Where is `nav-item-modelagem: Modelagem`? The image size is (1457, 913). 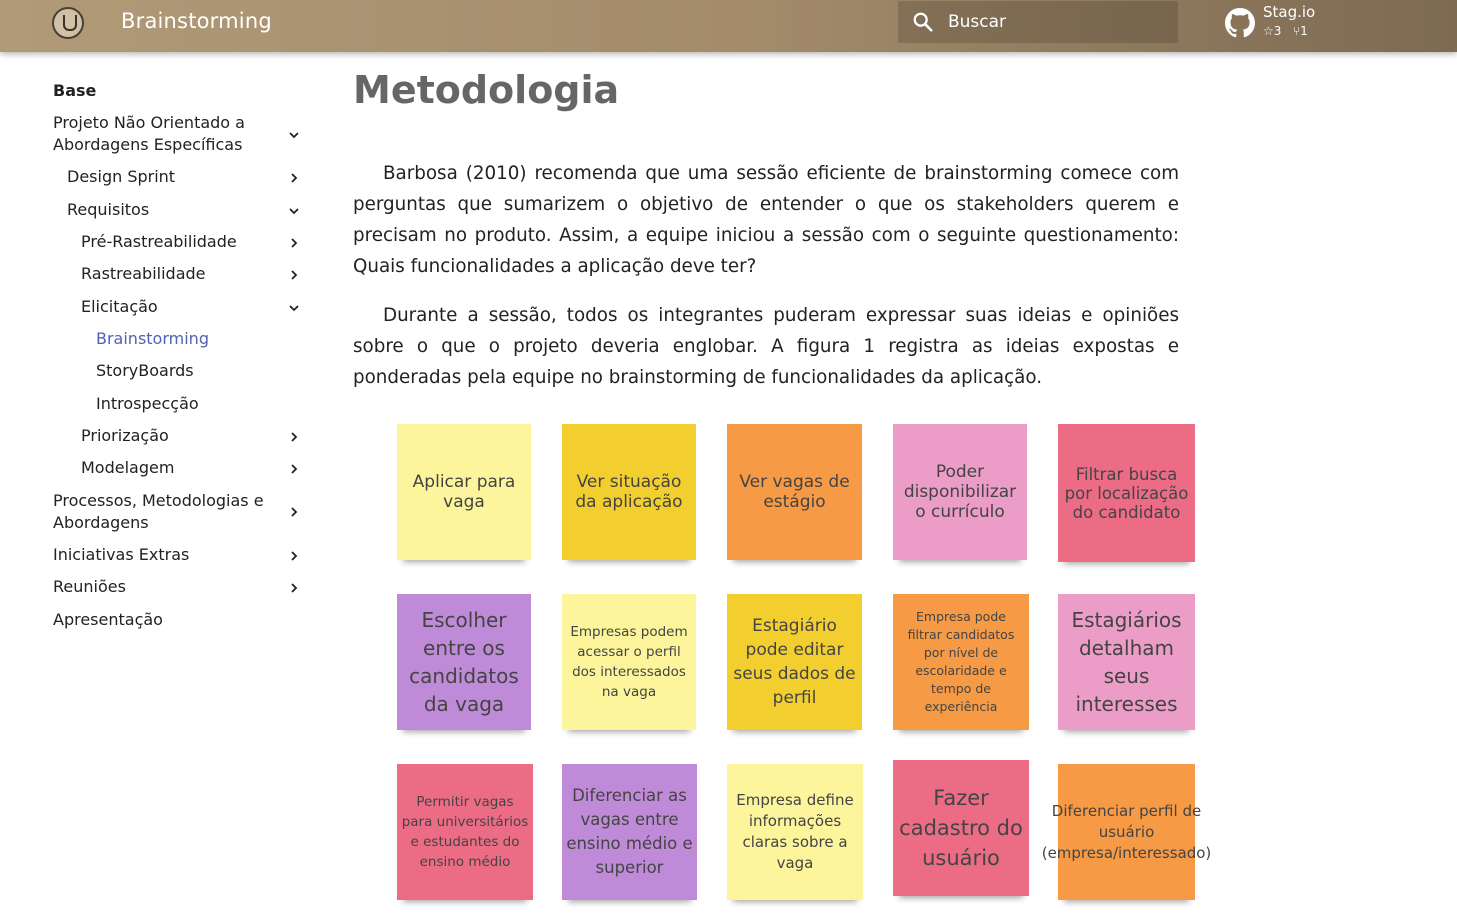
nav-item-modelagem: Modelagem is located at coordinates (127, 468).